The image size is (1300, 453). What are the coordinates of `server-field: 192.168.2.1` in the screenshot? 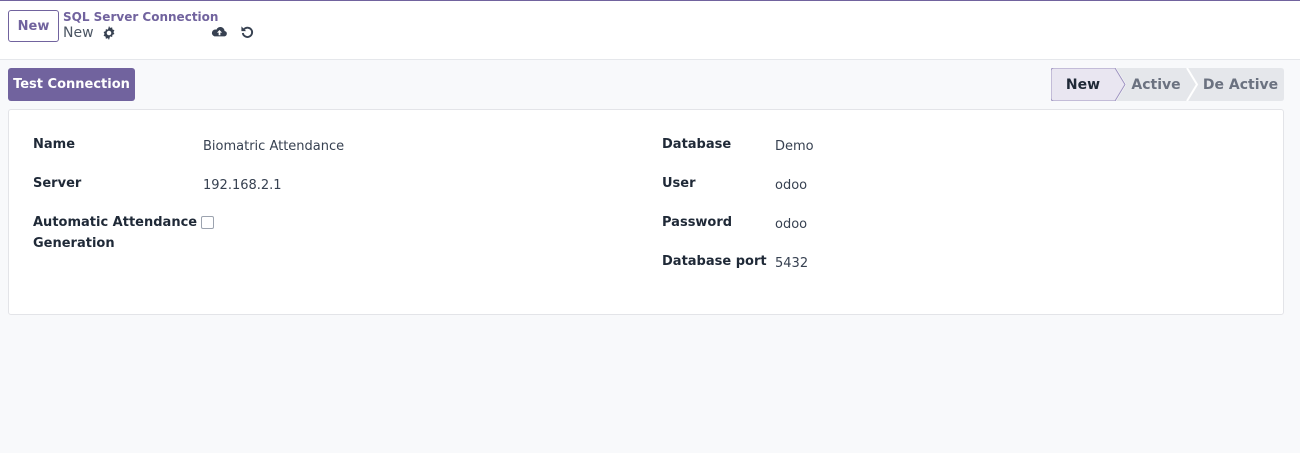 It's located at (242, 185).